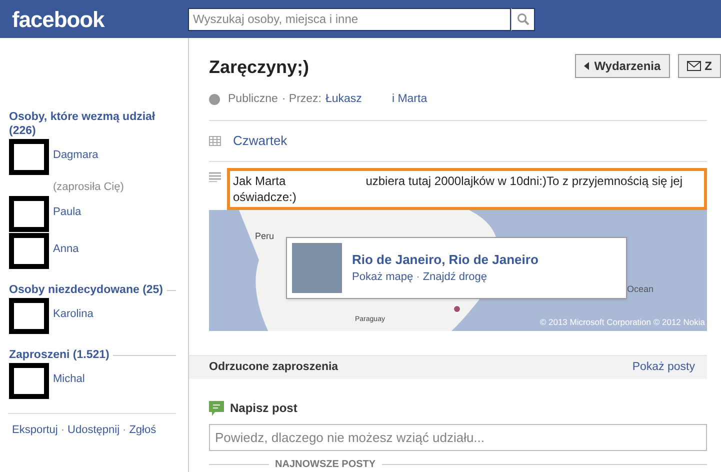  What do you see at coordinates (88, 155) in the screenshot?
I see `person-name: Dagmara` at bounding box center [88, 155].